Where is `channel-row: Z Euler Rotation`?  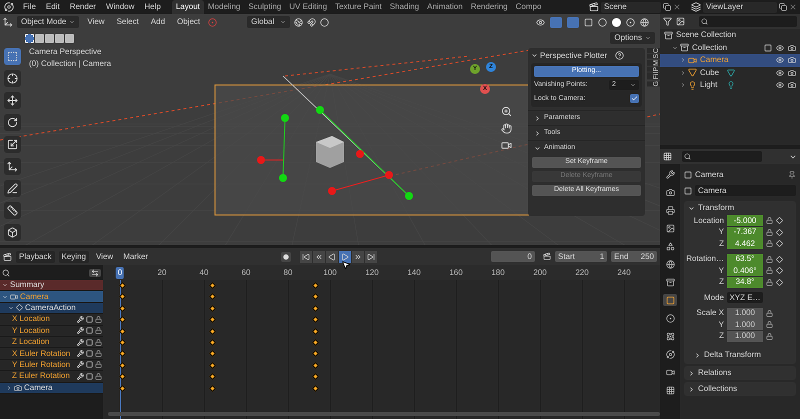 channel-row: Z Euler Rotation is located at coordinates (51, 377).